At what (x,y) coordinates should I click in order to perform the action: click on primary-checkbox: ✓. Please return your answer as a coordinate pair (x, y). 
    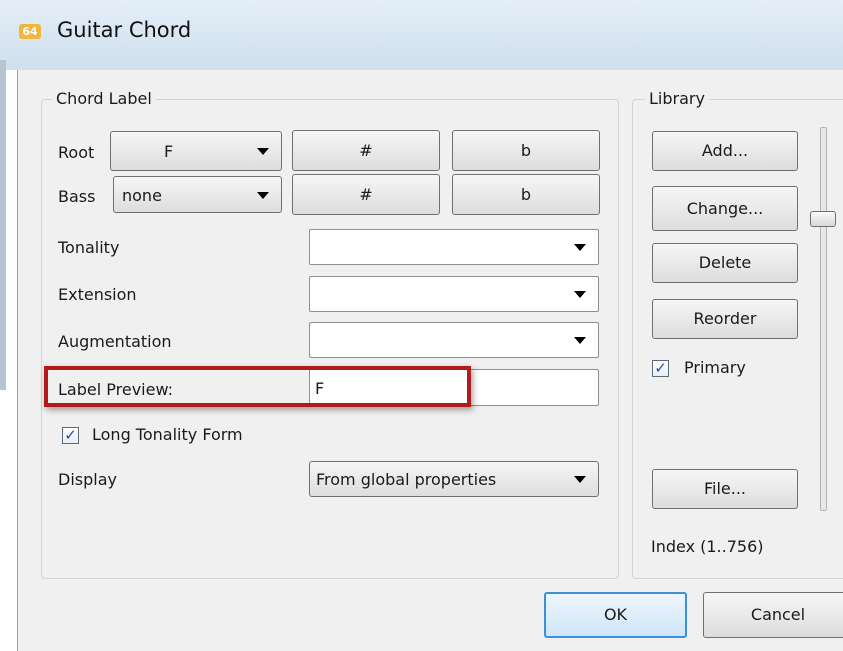
    Looking at the image, I should click on (660, 368).